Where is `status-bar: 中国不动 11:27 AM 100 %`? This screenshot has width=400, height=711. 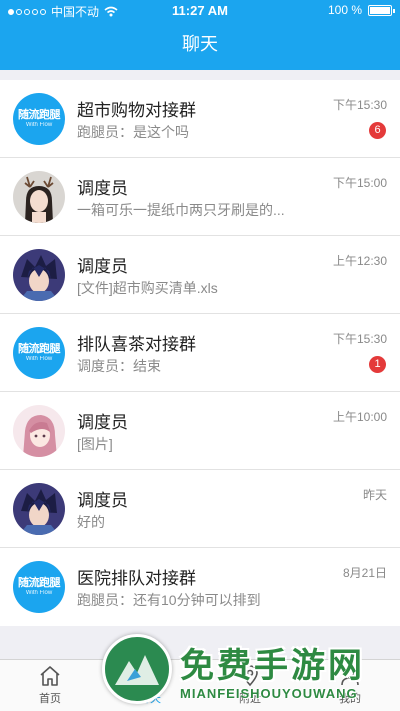
status-bar: 中国不动 11:27 AM 100 % is located at coordinates (200, 10).